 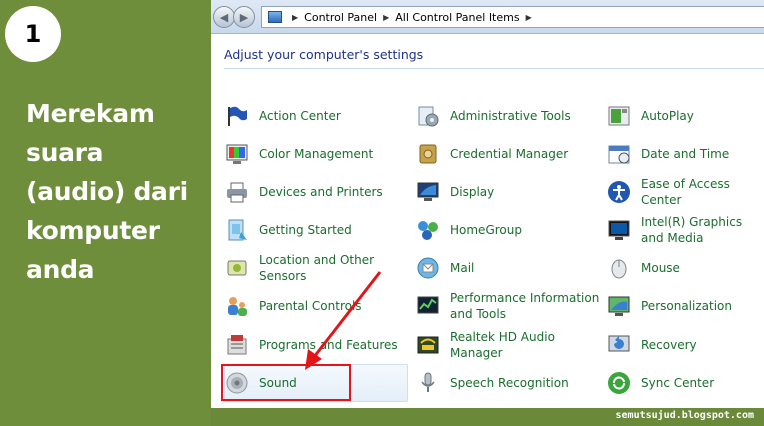 What do you see at coordinates (669, 345) in the screenshot?
I see `item-label: Recovery` at bounding box center [669, 345].